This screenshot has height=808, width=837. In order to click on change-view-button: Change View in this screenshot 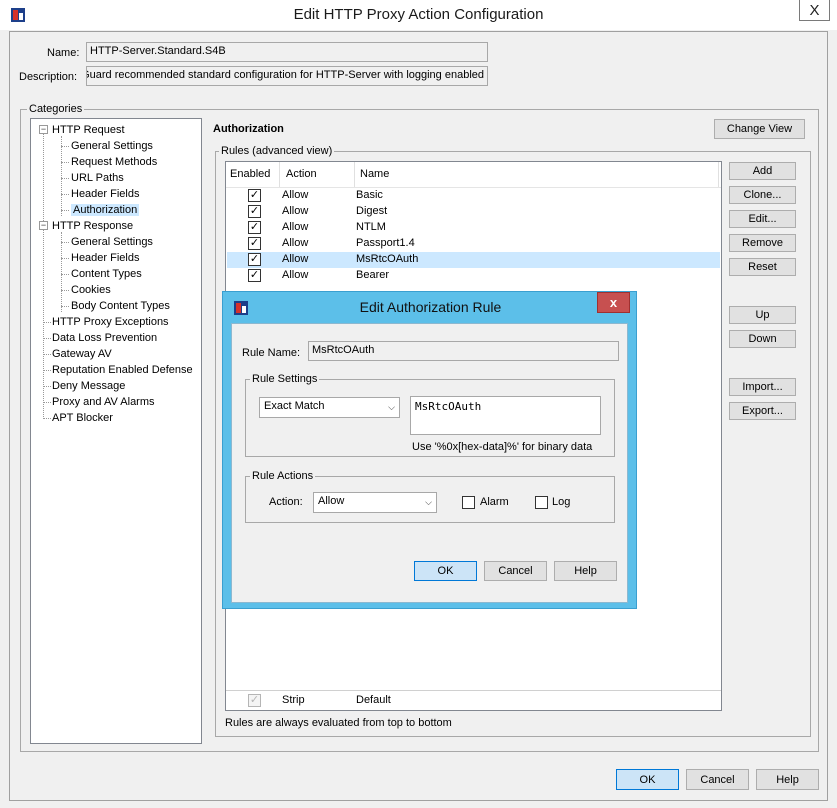, I will do `click(759, 129)`.